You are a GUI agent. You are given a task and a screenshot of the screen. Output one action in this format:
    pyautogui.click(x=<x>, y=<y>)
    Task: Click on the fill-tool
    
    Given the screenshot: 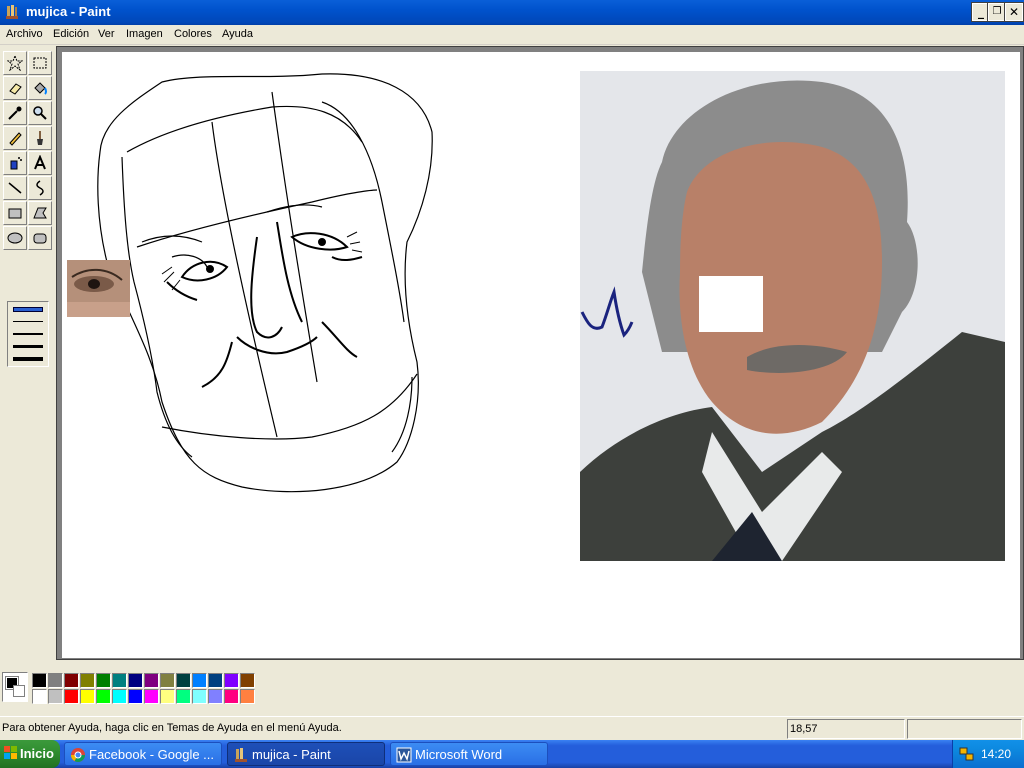 What is the action you would take?
    pyautogui.click(x=40, y=88)
    